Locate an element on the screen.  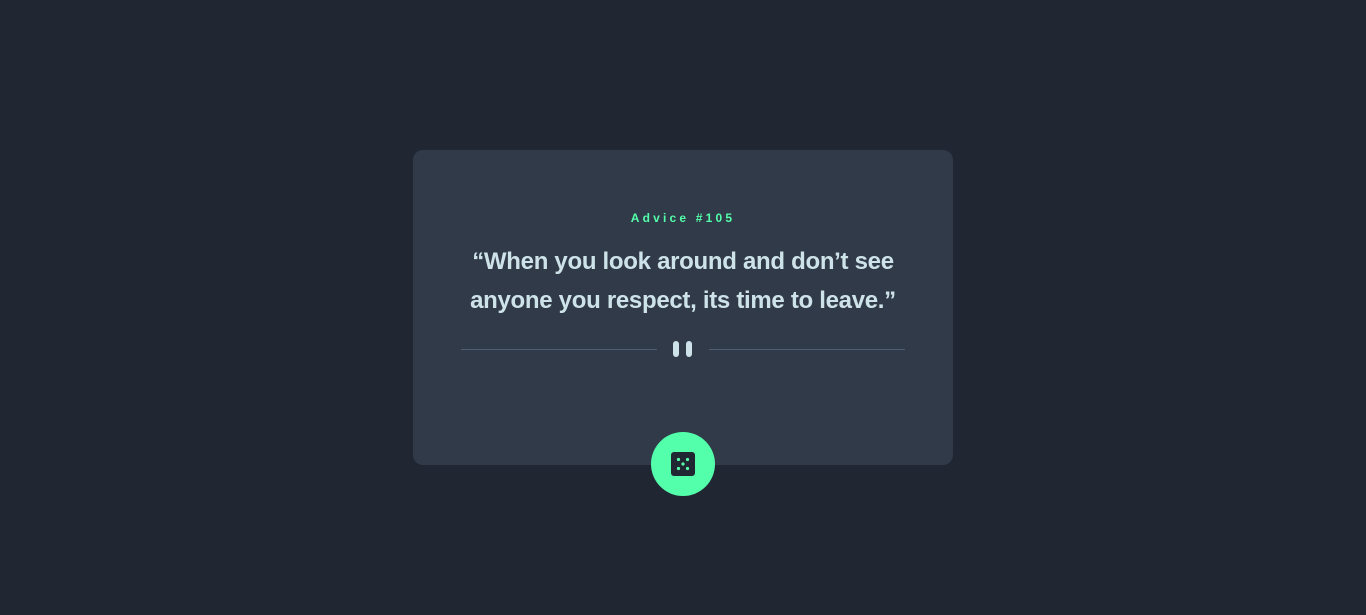
divider-line-right is located at coordinates (807, 349).